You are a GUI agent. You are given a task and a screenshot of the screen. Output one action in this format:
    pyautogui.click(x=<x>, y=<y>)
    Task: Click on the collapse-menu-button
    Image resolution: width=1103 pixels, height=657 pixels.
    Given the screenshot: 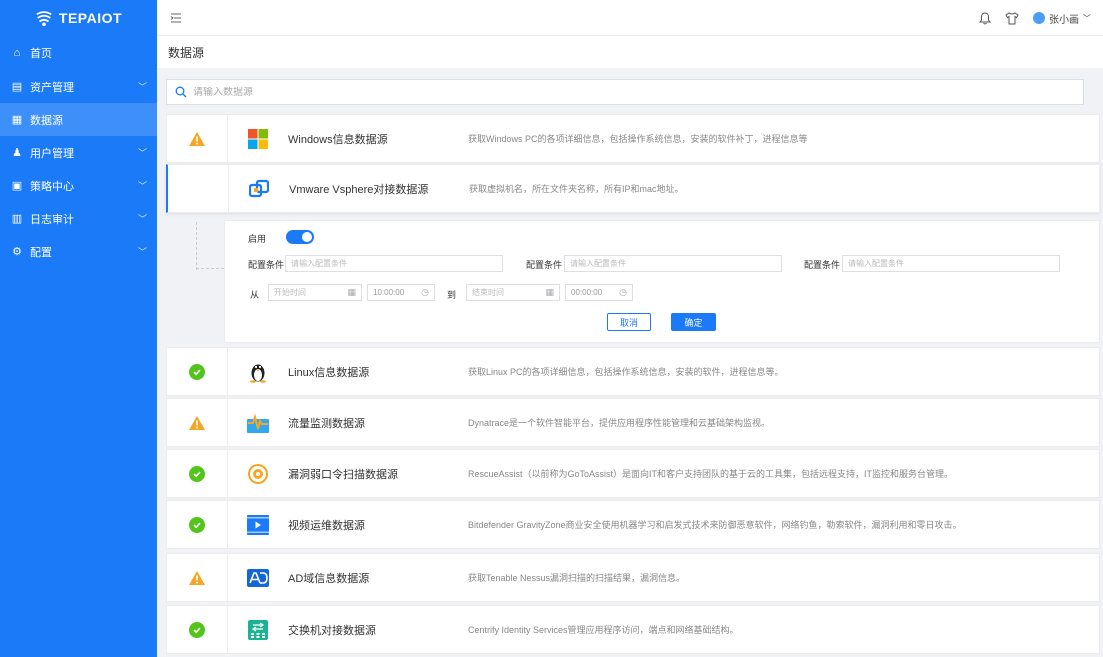 What is the action you would take?
    pyautogui.click(x=176, y=18)
    